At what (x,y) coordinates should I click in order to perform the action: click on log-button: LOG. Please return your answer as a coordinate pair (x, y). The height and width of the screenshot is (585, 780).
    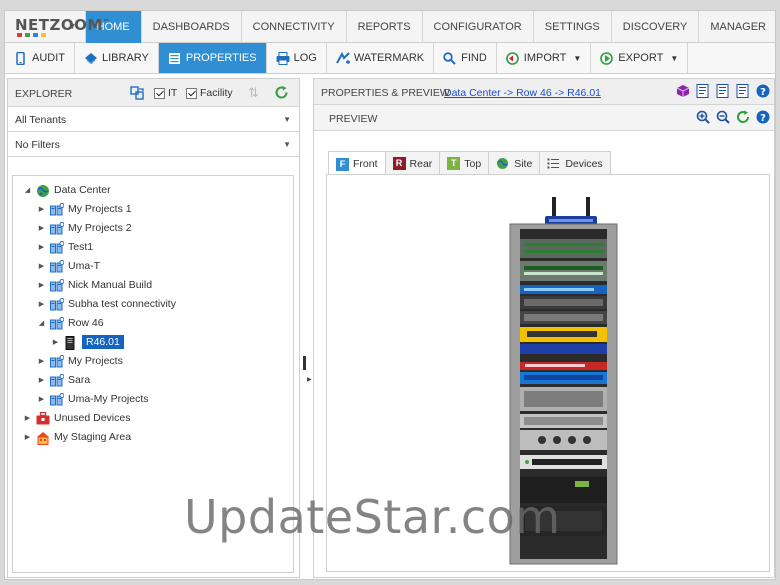
    Looking at the image, I should click on (297, 58).